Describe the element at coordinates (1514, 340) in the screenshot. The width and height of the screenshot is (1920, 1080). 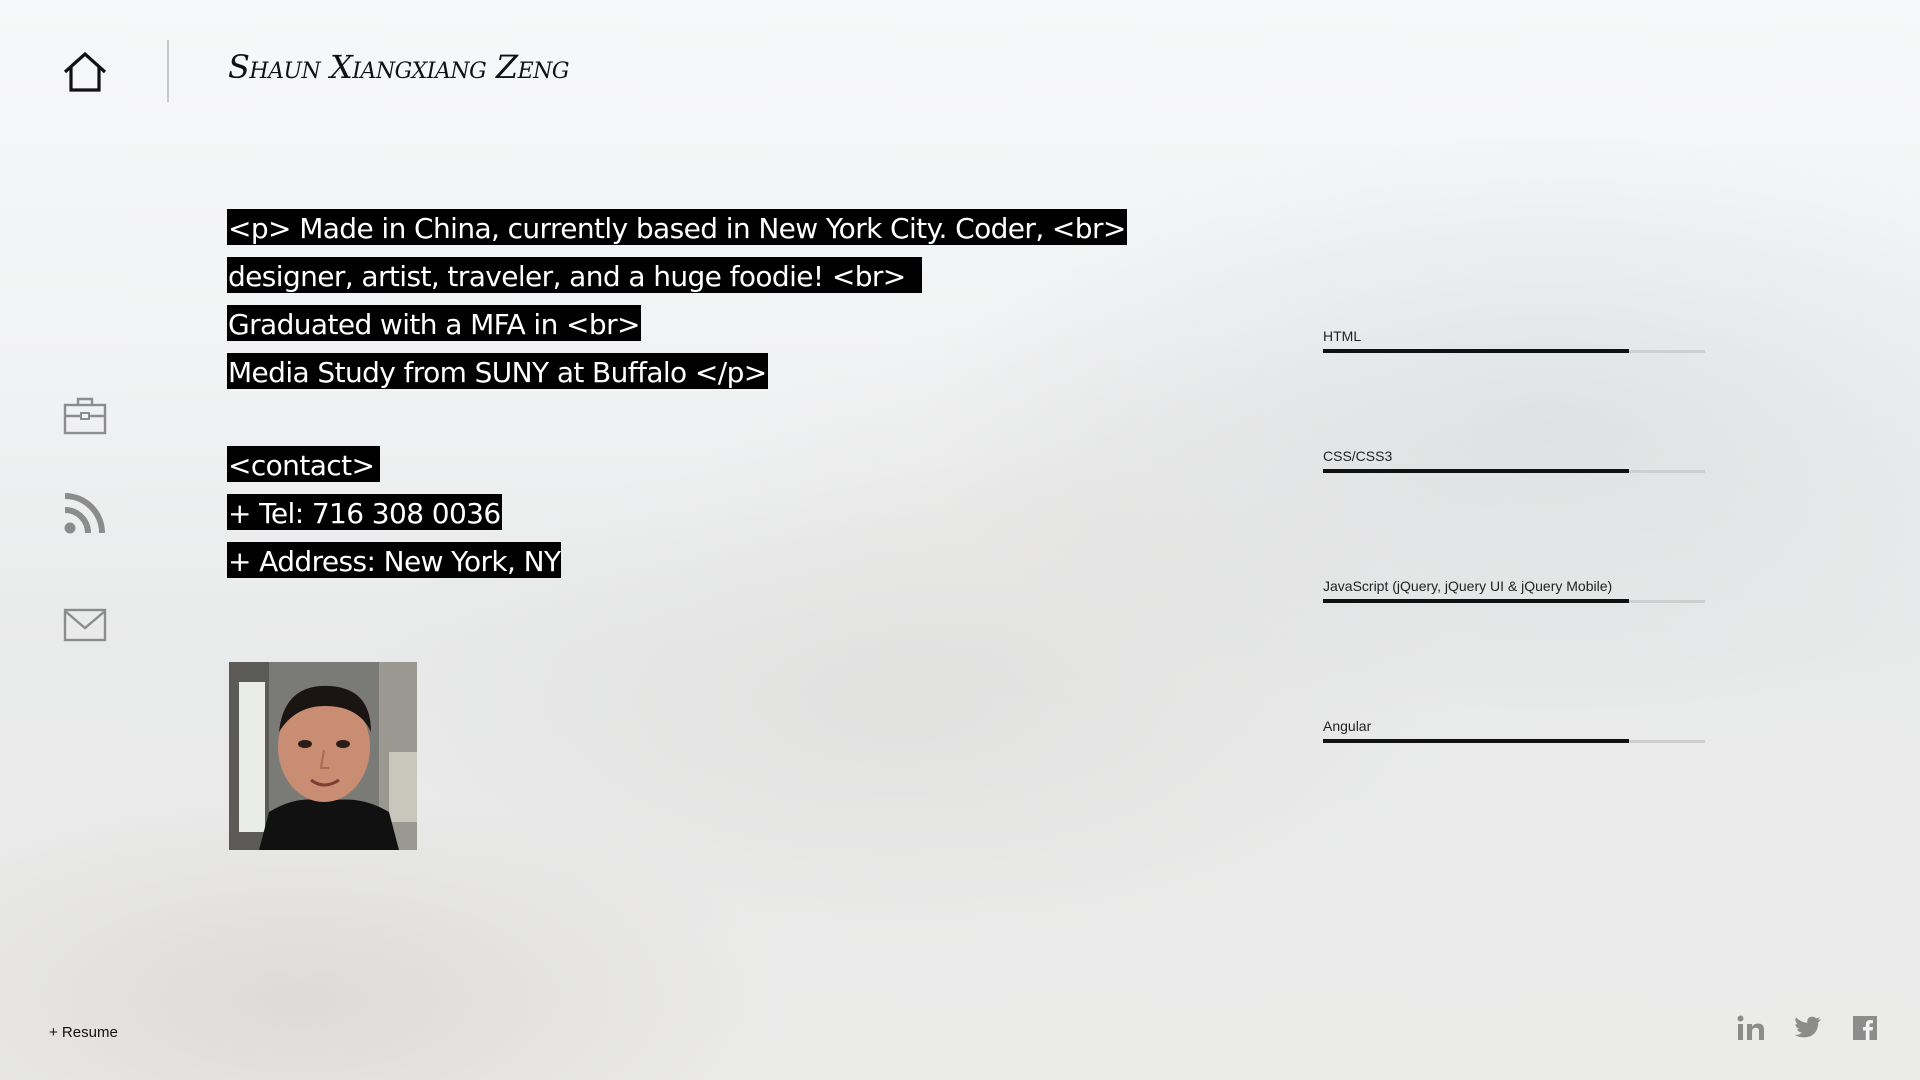
I see `skill-html: HTML` at that location.